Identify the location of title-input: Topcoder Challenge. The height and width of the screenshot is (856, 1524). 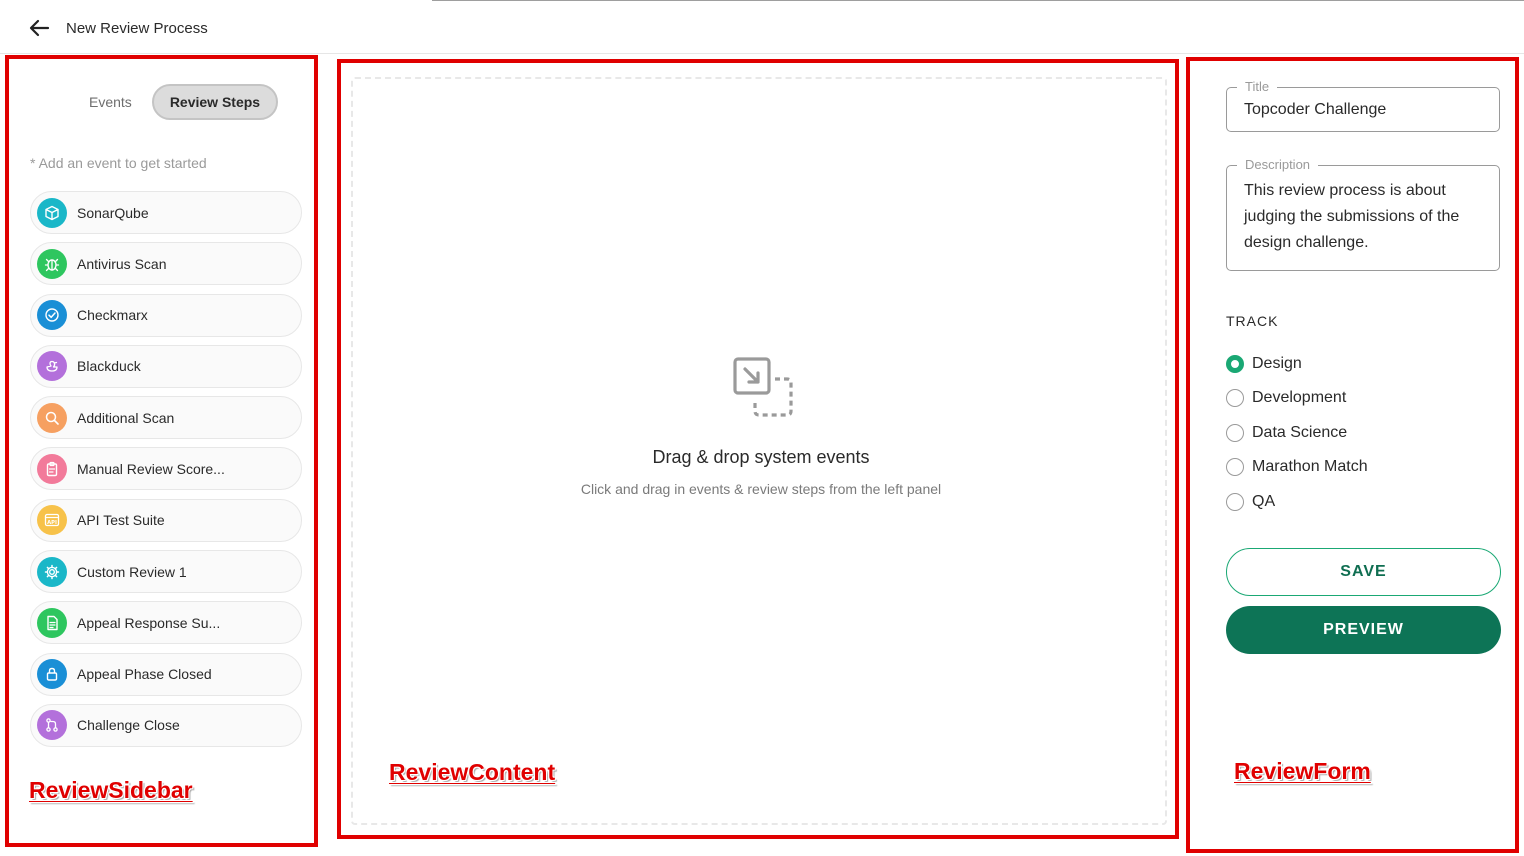
(1315, 110).